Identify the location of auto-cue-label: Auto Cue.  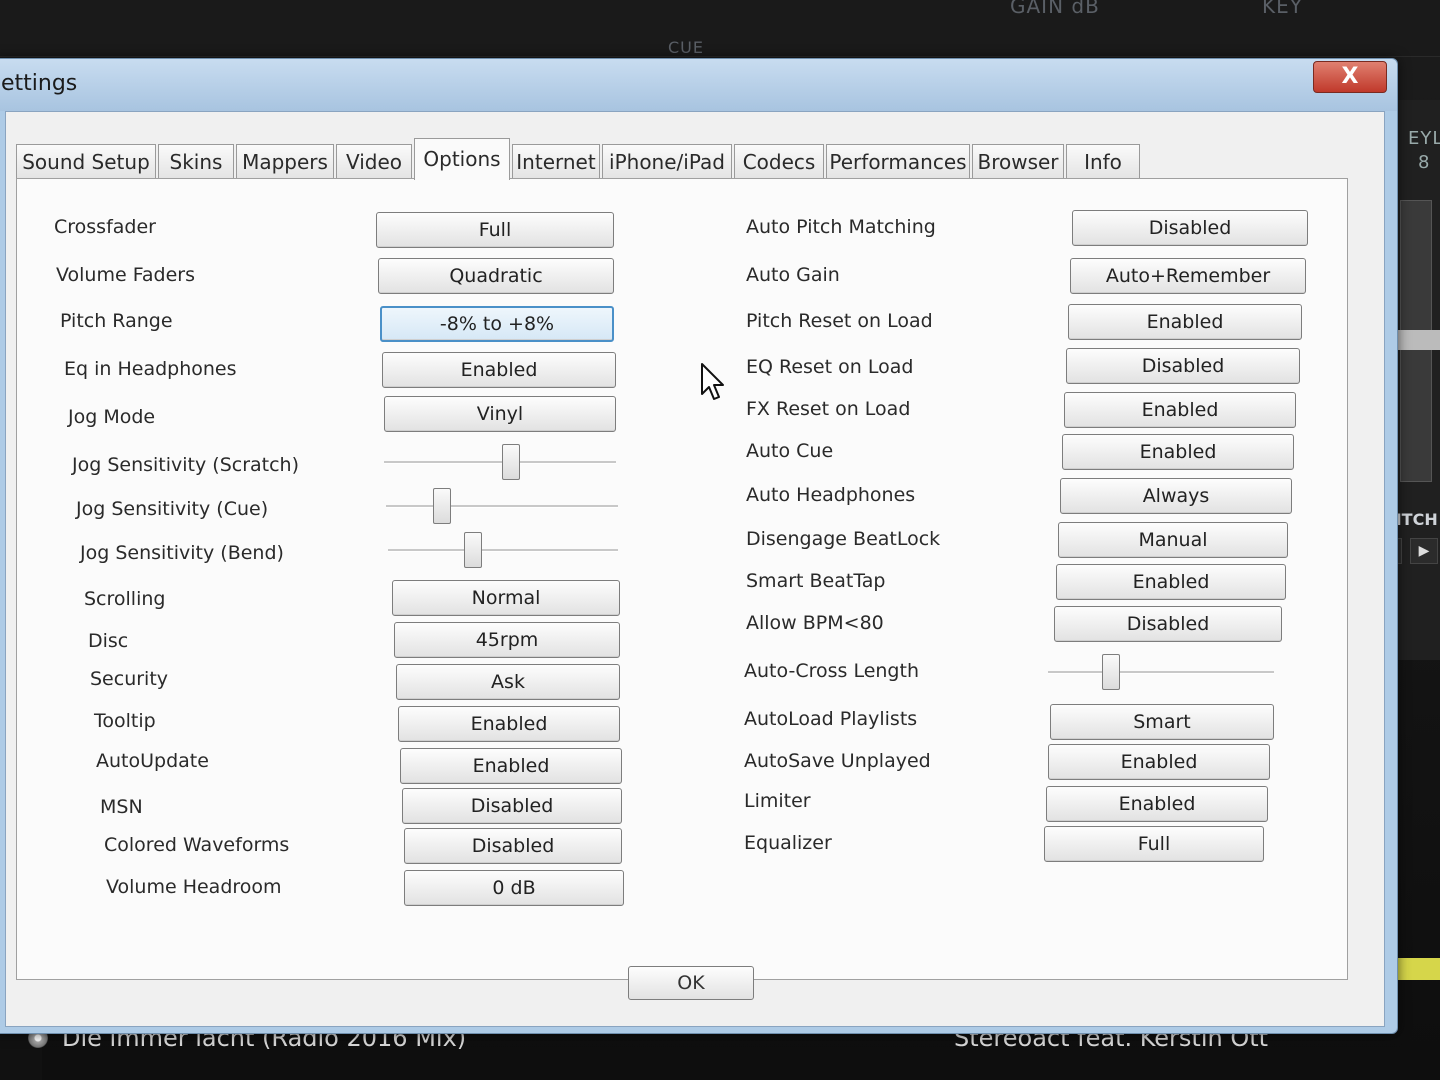
(790, 451).